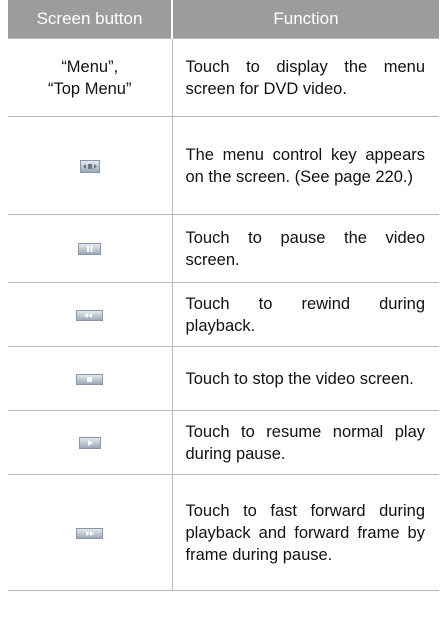 This screenshot has width=448, height=634. I want to click on table-row: Touch to rewind during playback., so click(223, 314).